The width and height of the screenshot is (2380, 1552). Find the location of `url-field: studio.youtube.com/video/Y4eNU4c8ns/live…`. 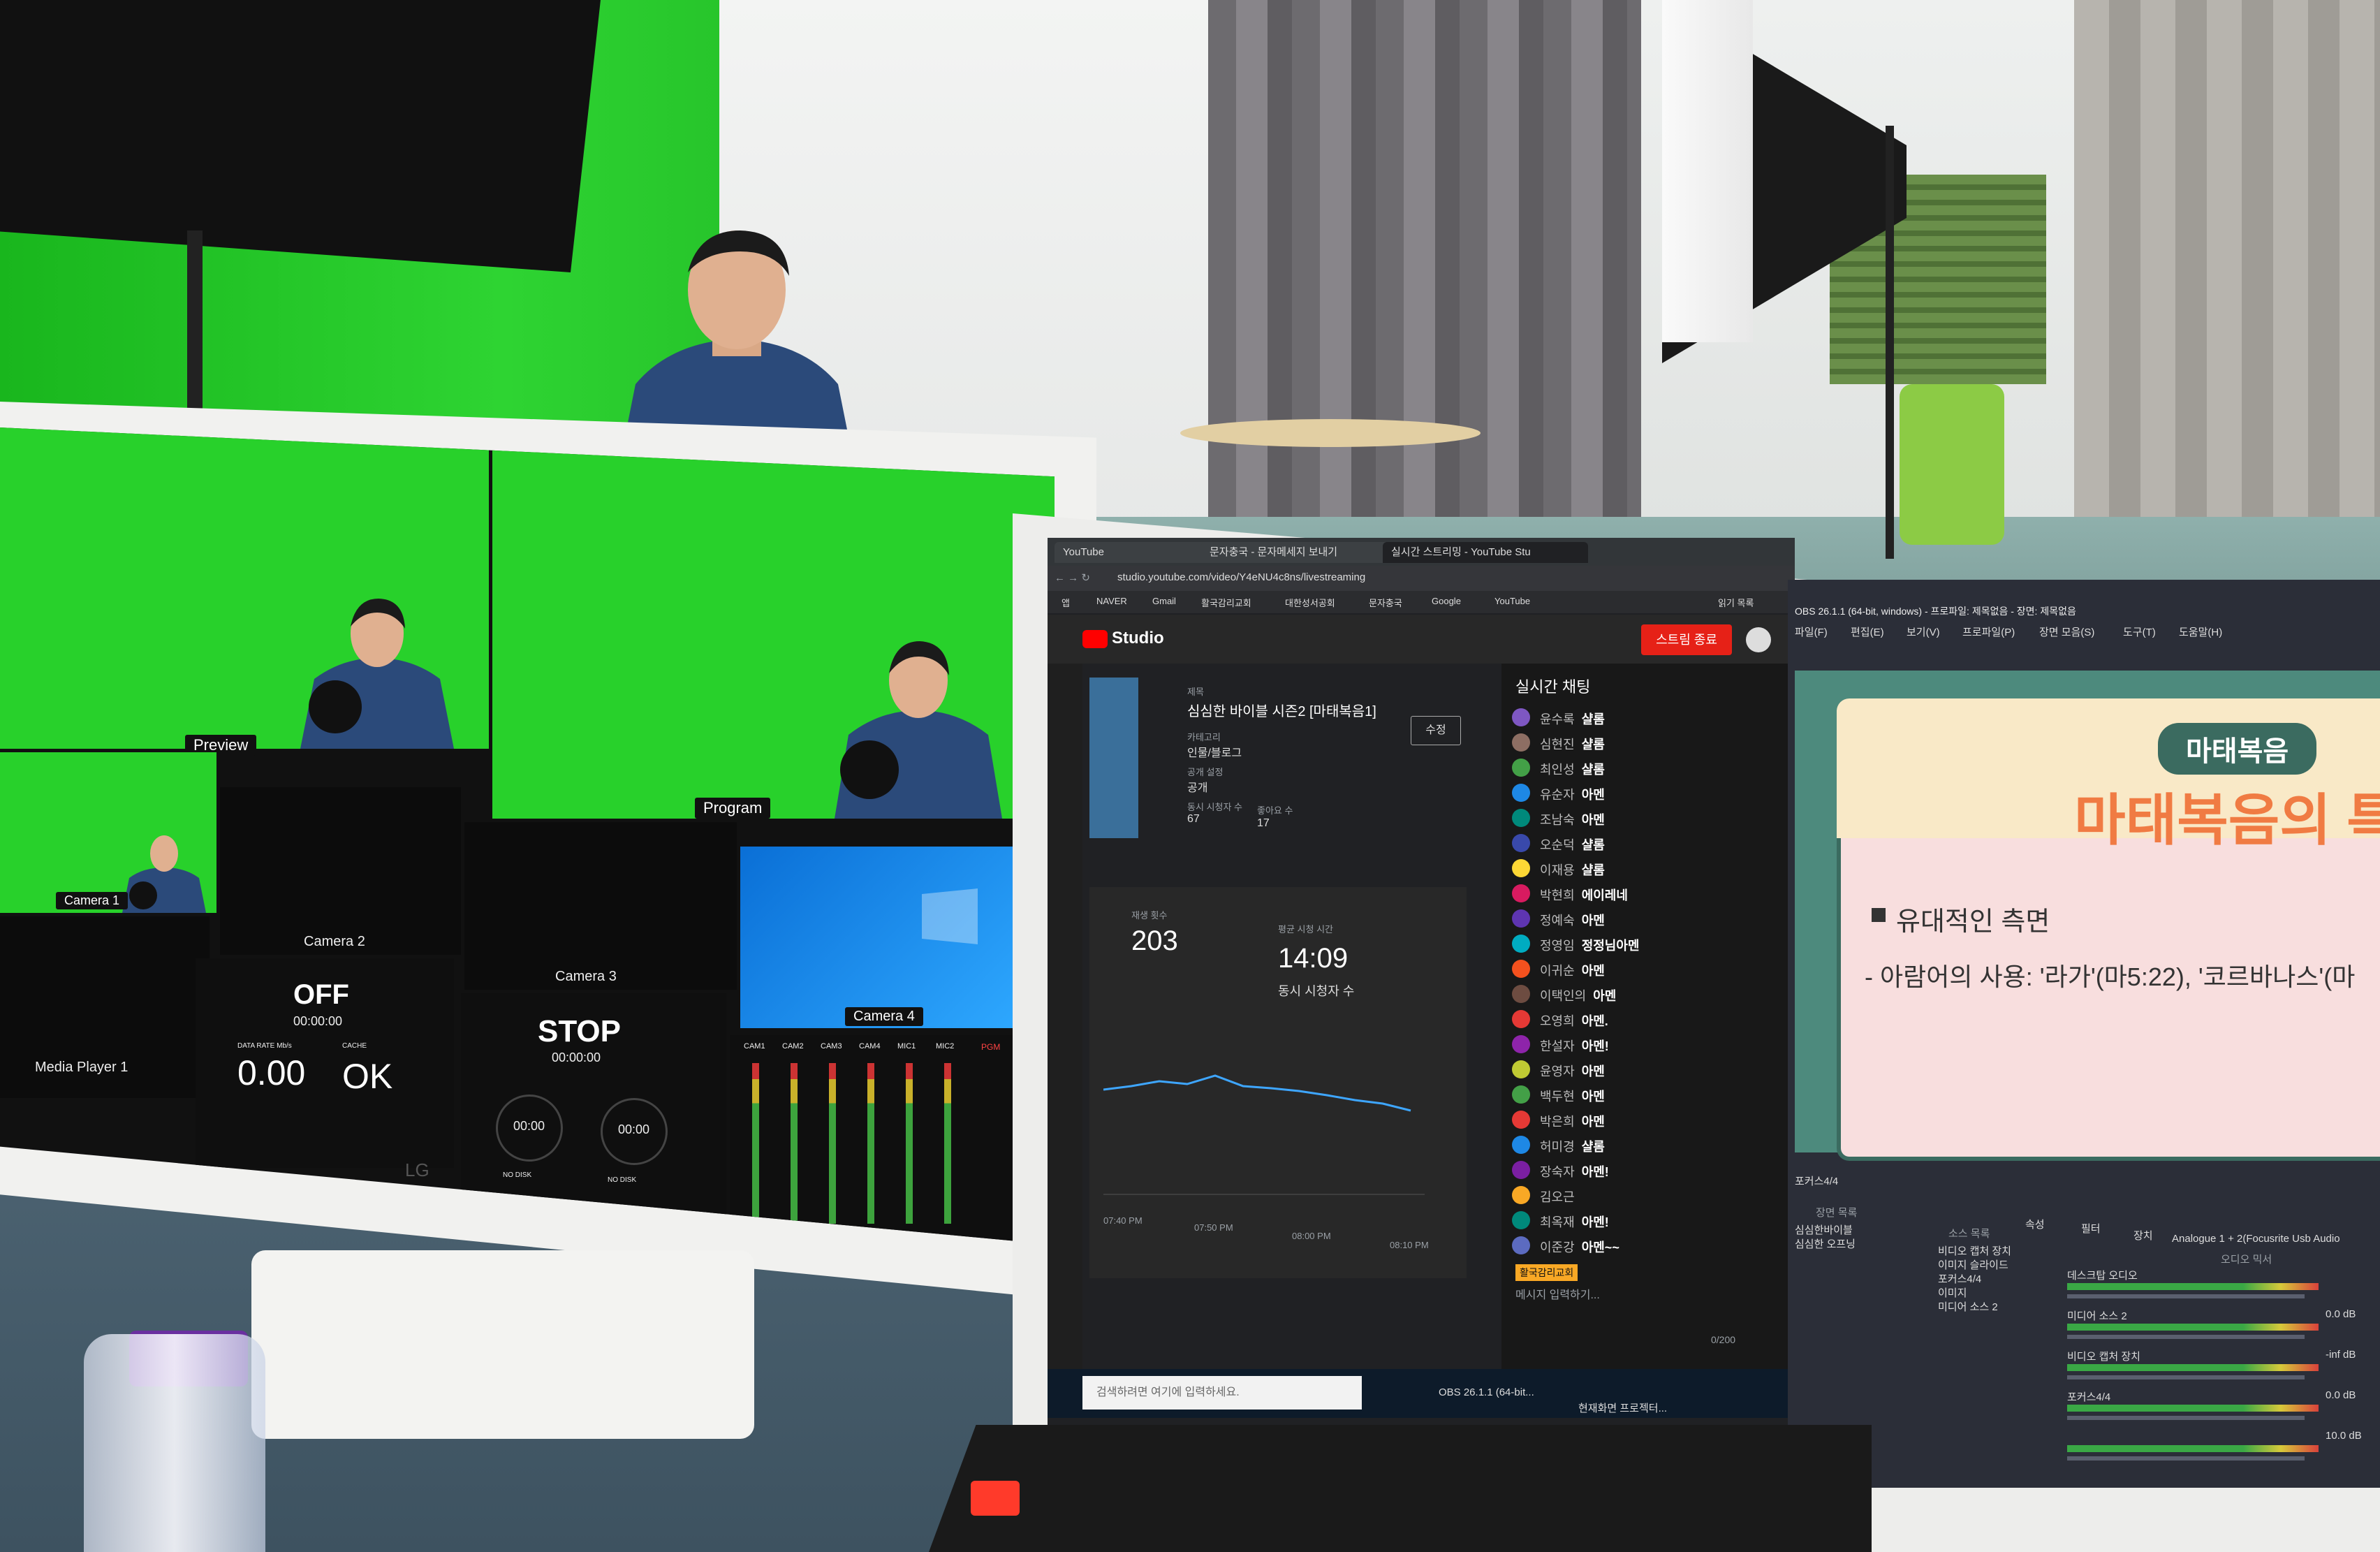

url-field: studio.youtube.com/video/Y4eNU4c8ns/live… is located at coordinates (1241, 577).